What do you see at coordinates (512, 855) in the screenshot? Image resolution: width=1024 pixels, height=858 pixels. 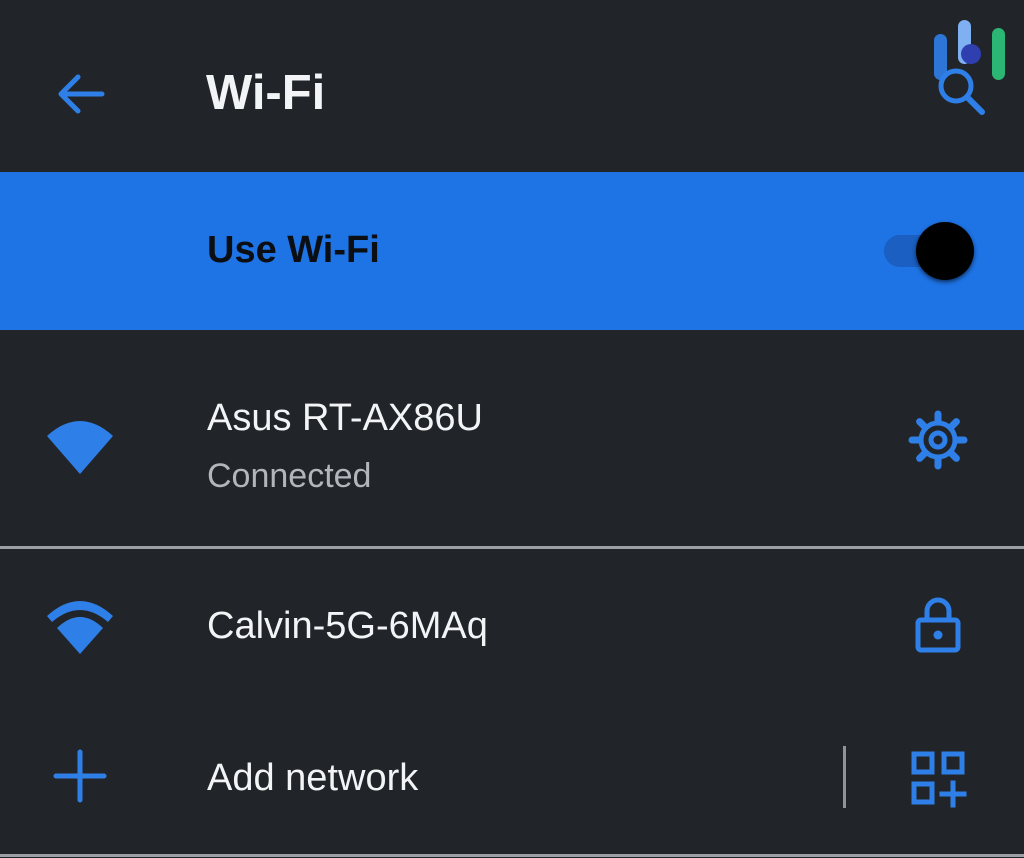 I see `list-divider-bottom` at bounding box center [512, 855].